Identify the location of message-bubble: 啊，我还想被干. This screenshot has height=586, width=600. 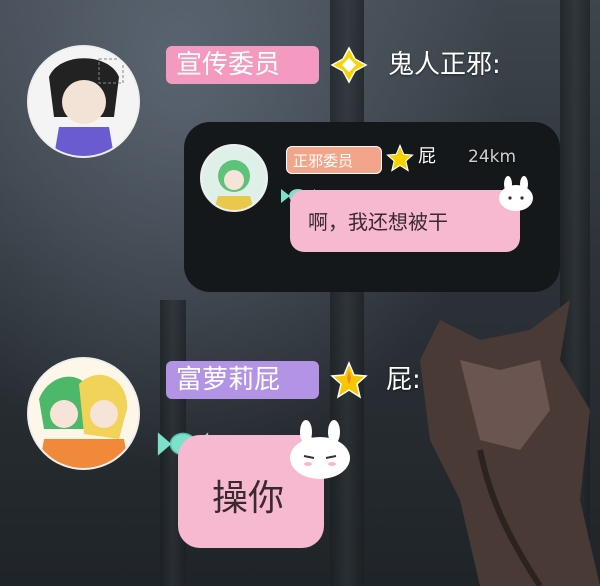
(405, 221).